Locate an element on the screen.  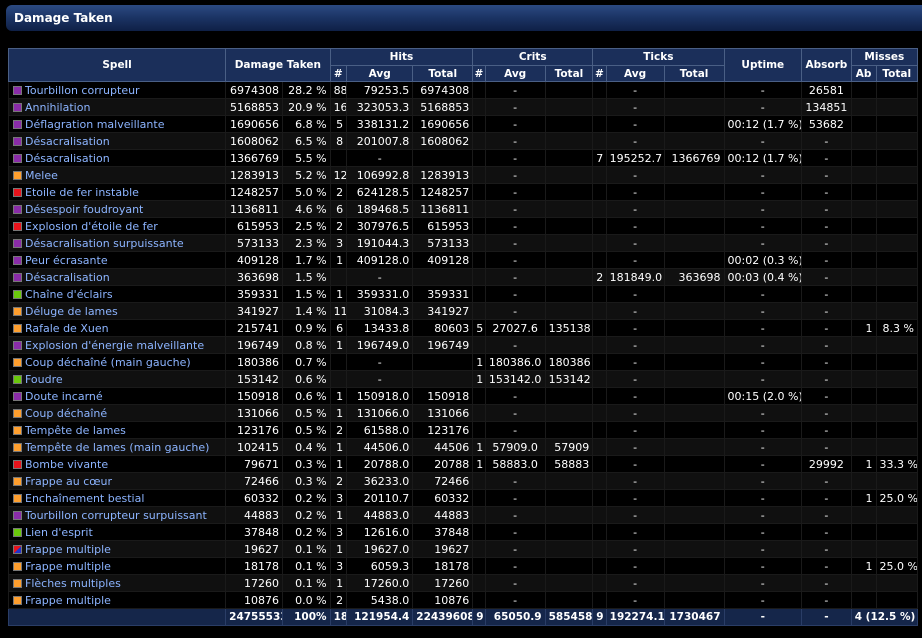
spell-cell: Enchaînement bestial is located at coordinates (117, 498).